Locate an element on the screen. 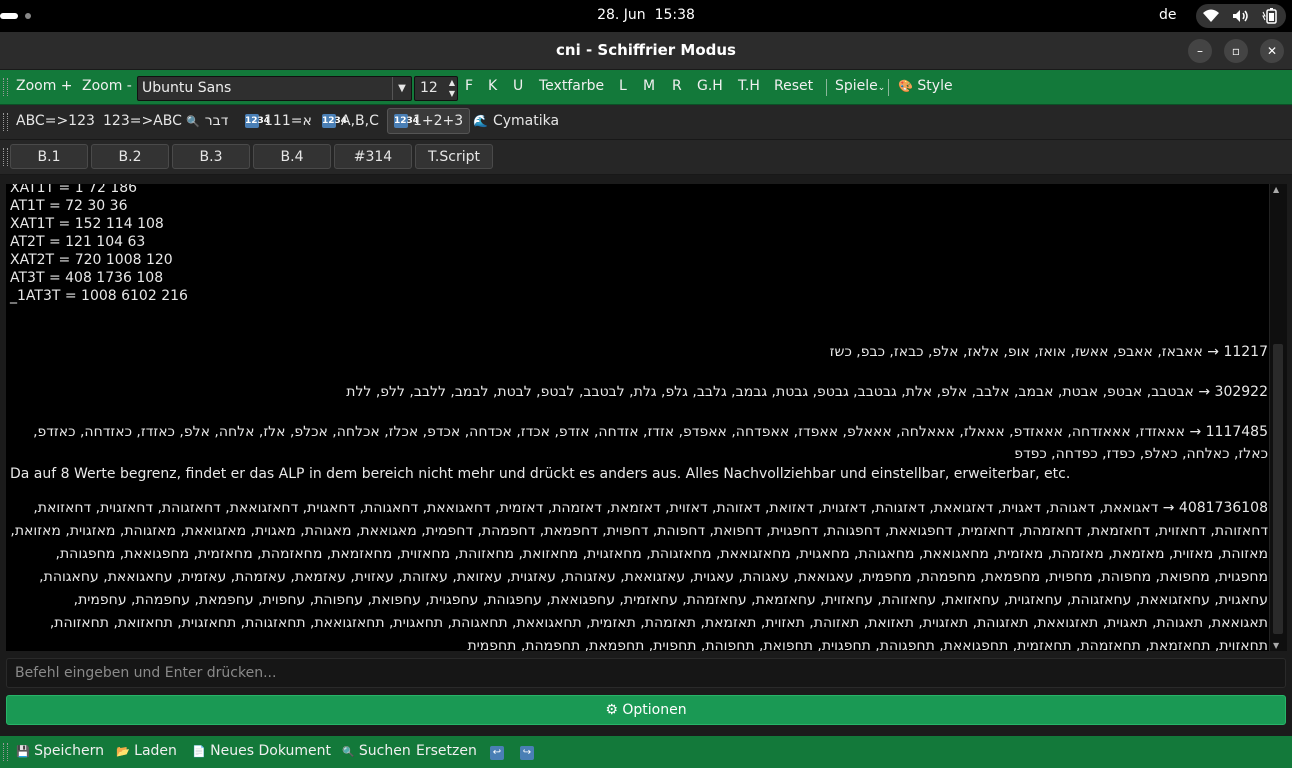 The image size is (1292, 768). sum-button: 1234 1+2+3 is located at coordinates (429, 121).